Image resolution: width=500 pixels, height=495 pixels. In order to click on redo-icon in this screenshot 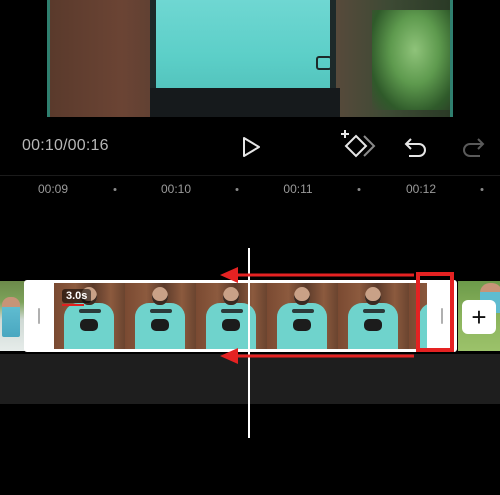, I will do `click(474, 147)`.